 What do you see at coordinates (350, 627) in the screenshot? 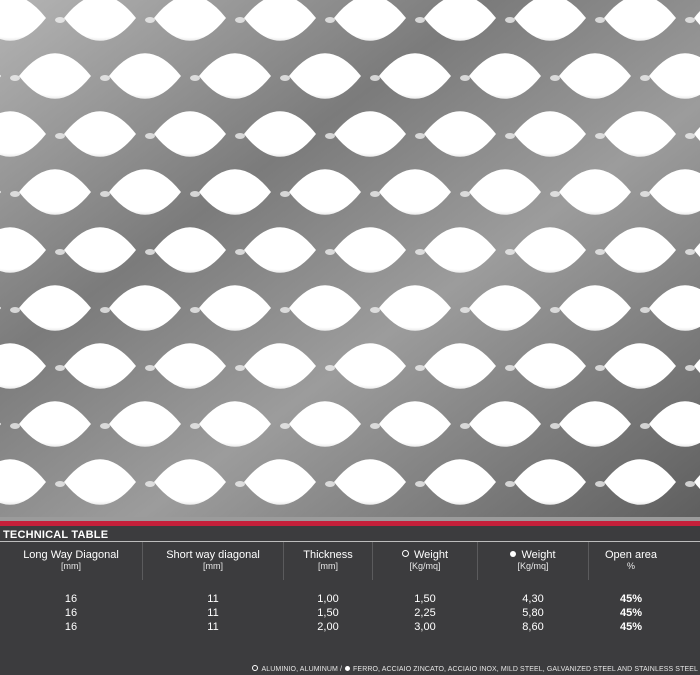
I see `table-row: 16 11 2,00 3,00 8,60 45%` at bounding box center [350, 627].